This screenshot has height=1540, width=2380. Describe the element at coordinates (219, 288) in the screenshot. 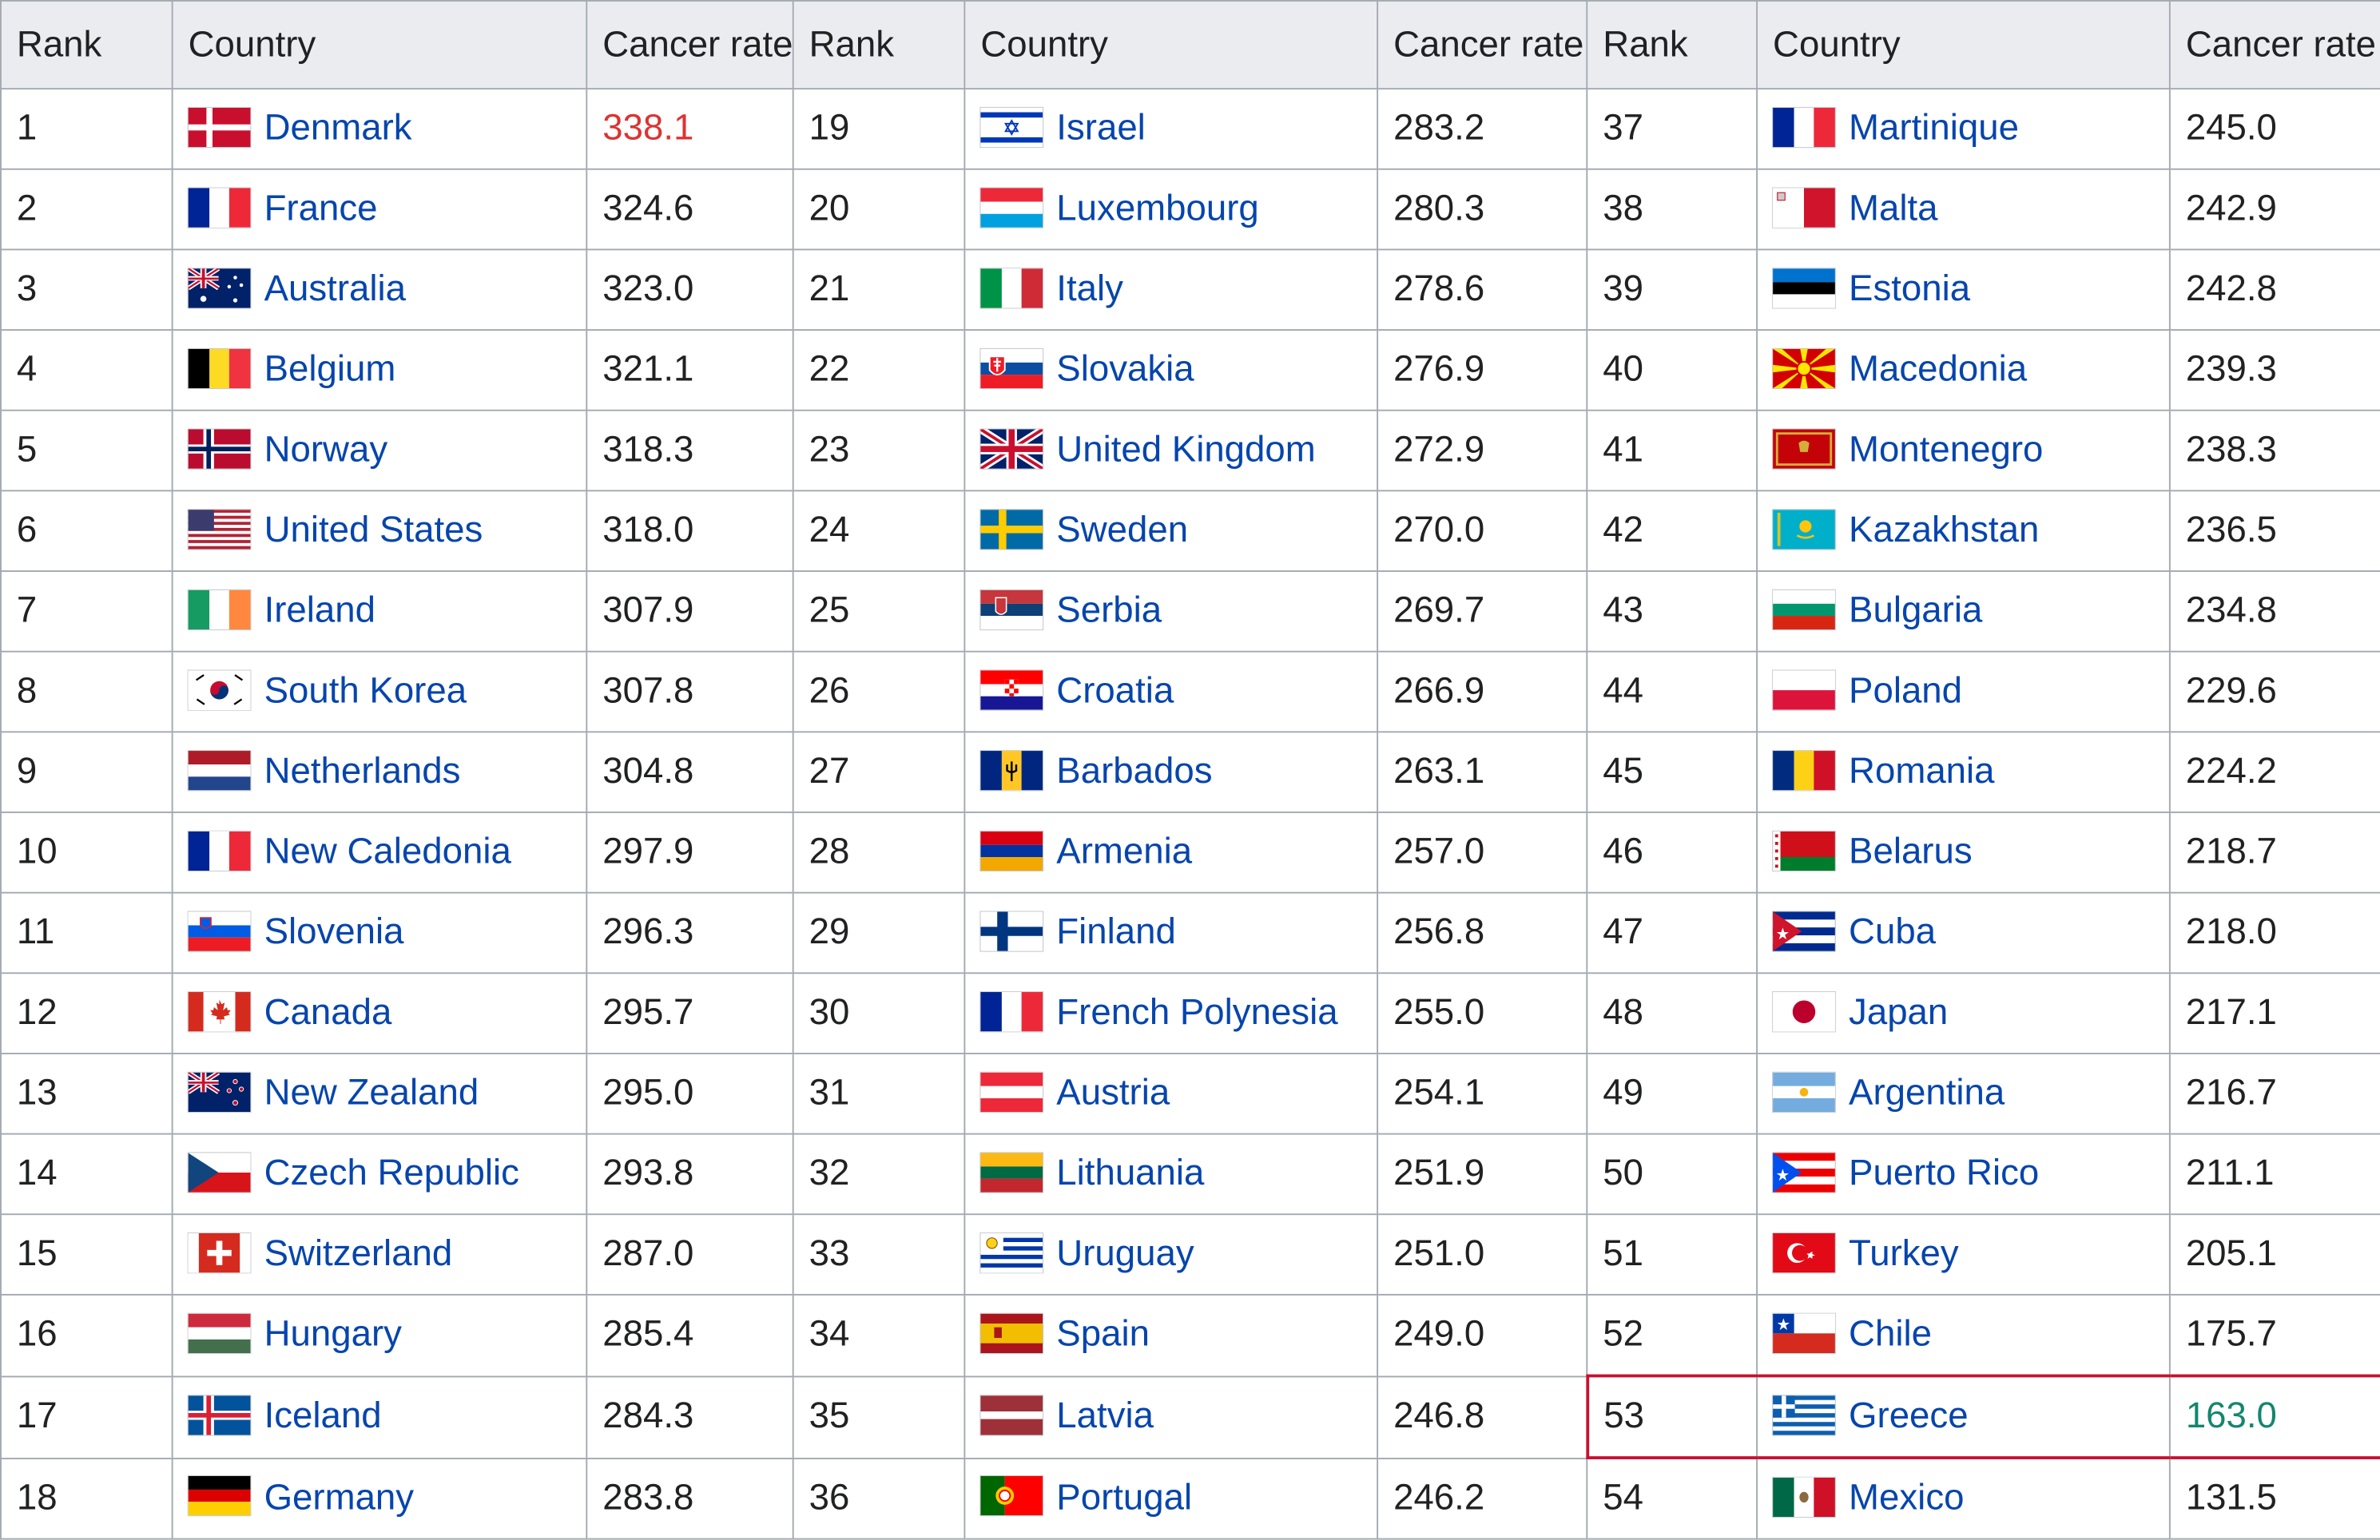

I see `australia-flag-icon` at that location.